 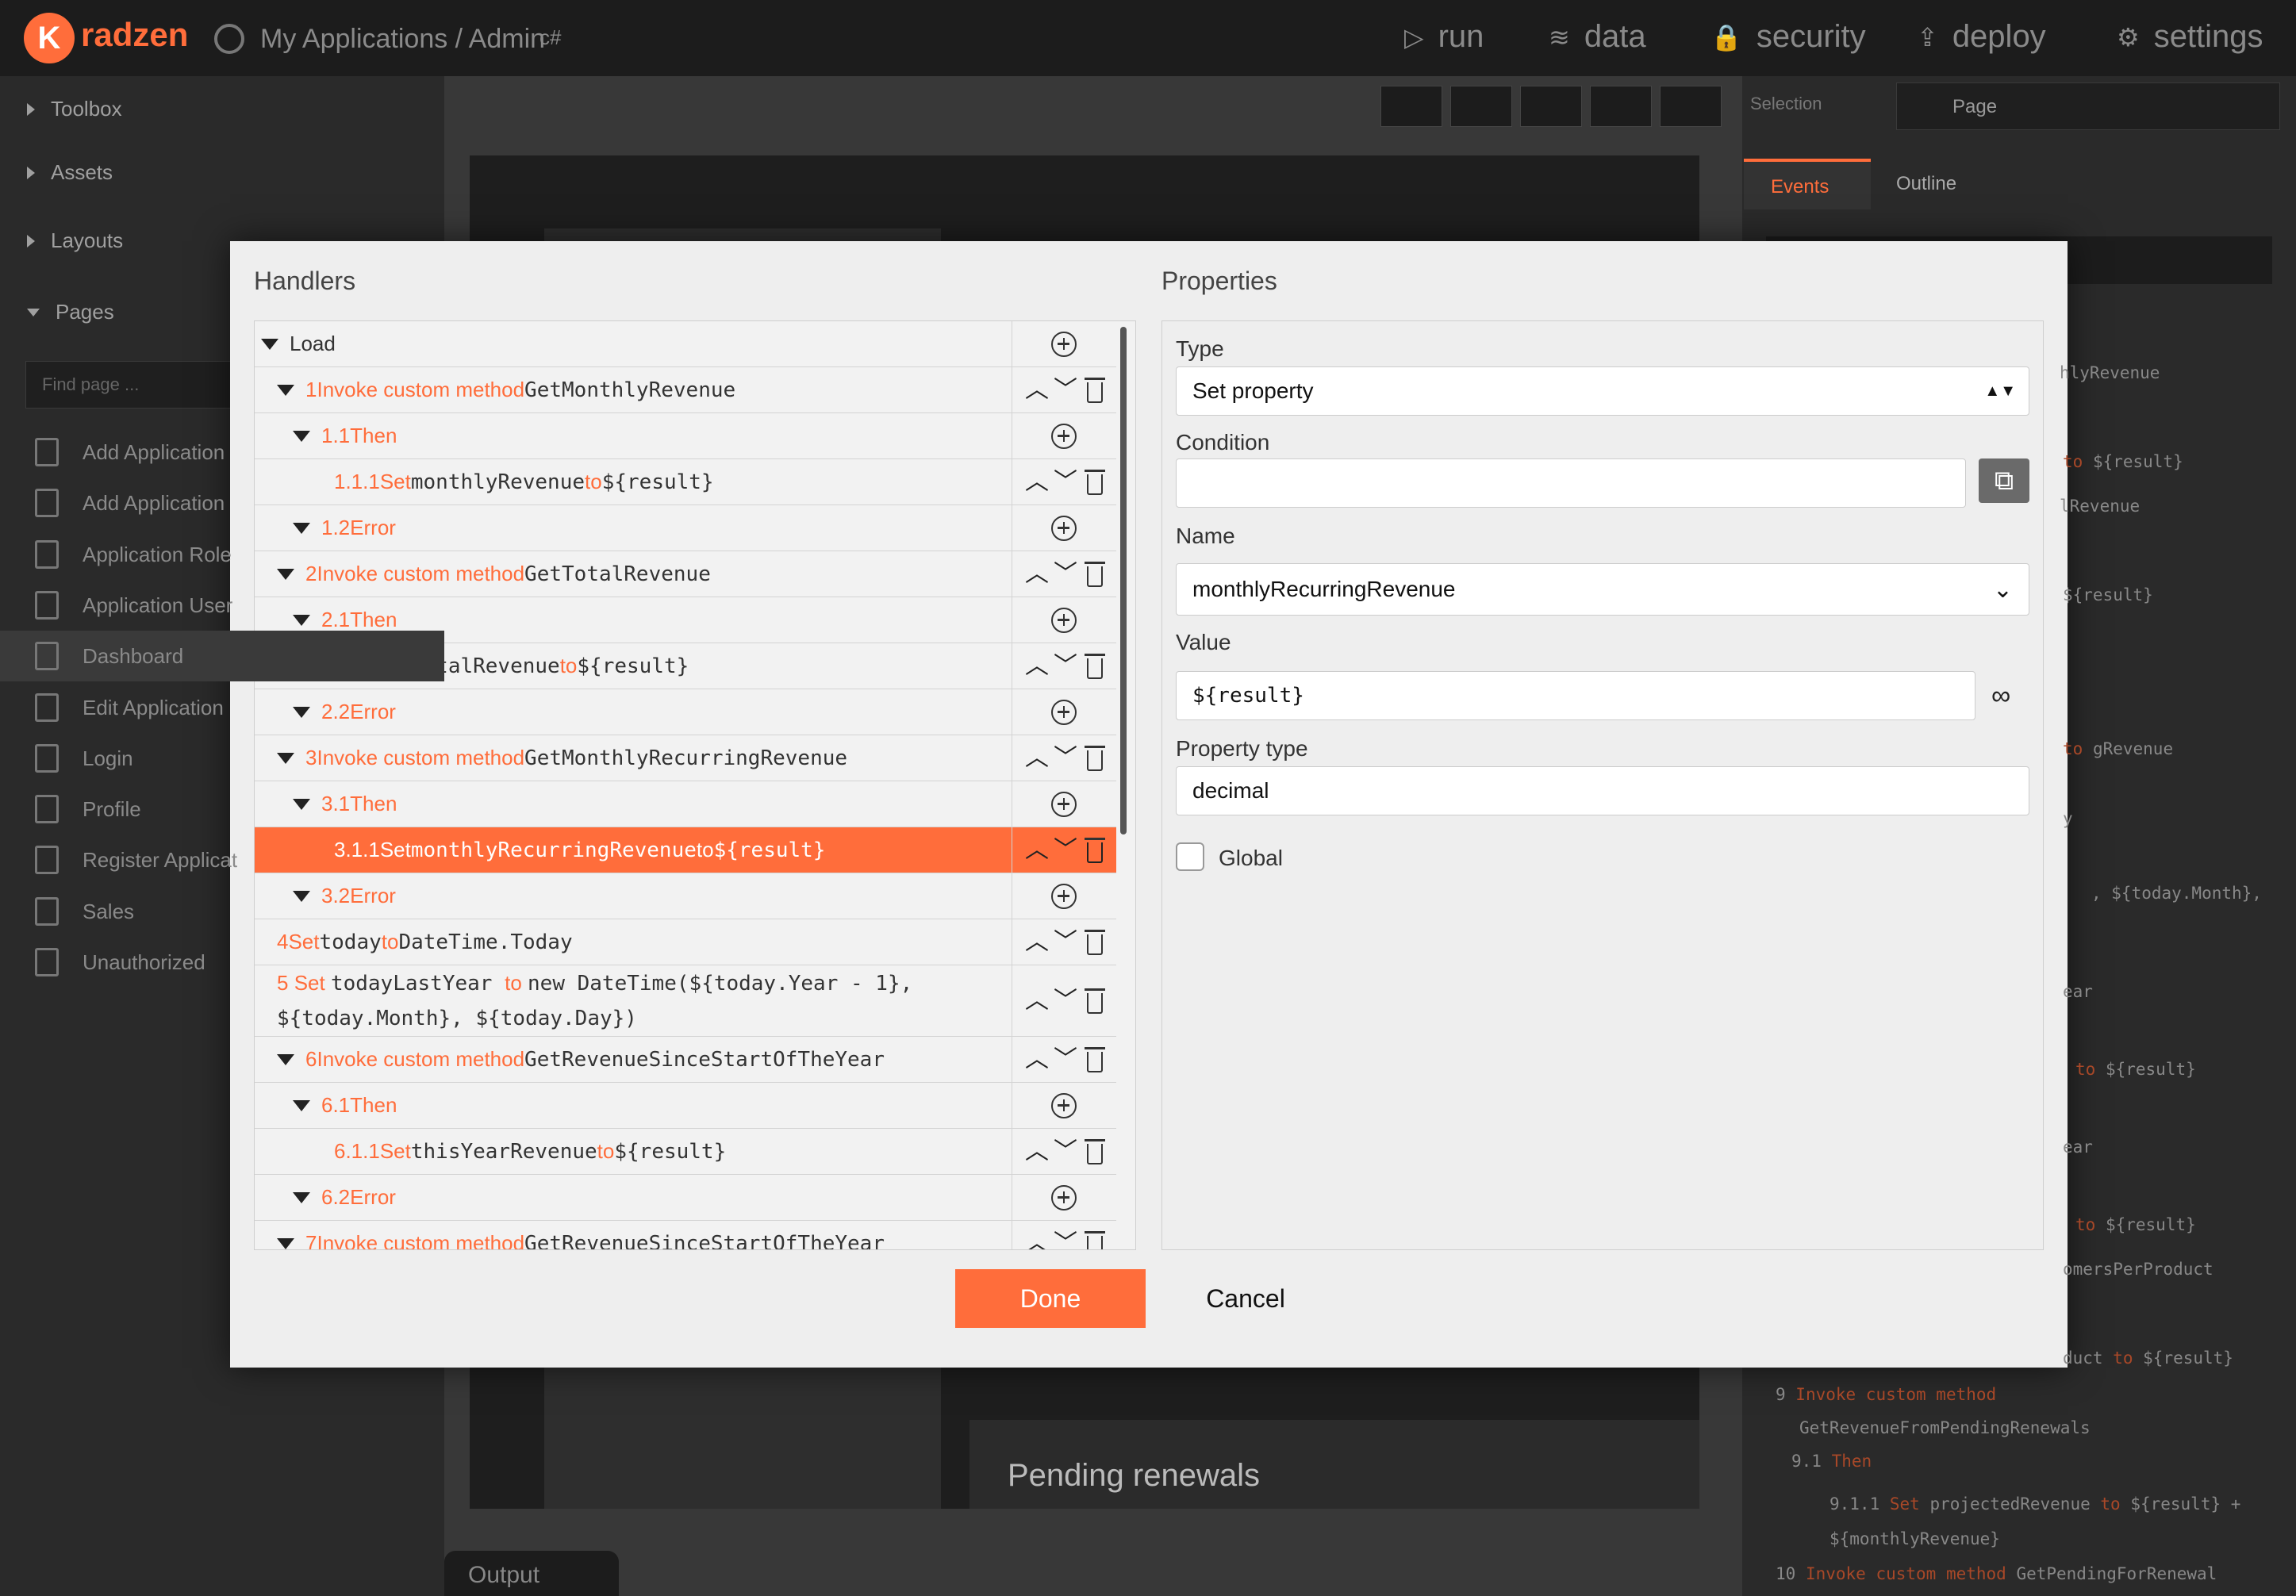 What do you see at coordinates (1926, 184) in the screenshot?
I see `tab-outline: Outline` at bounding box center [1926, 184].